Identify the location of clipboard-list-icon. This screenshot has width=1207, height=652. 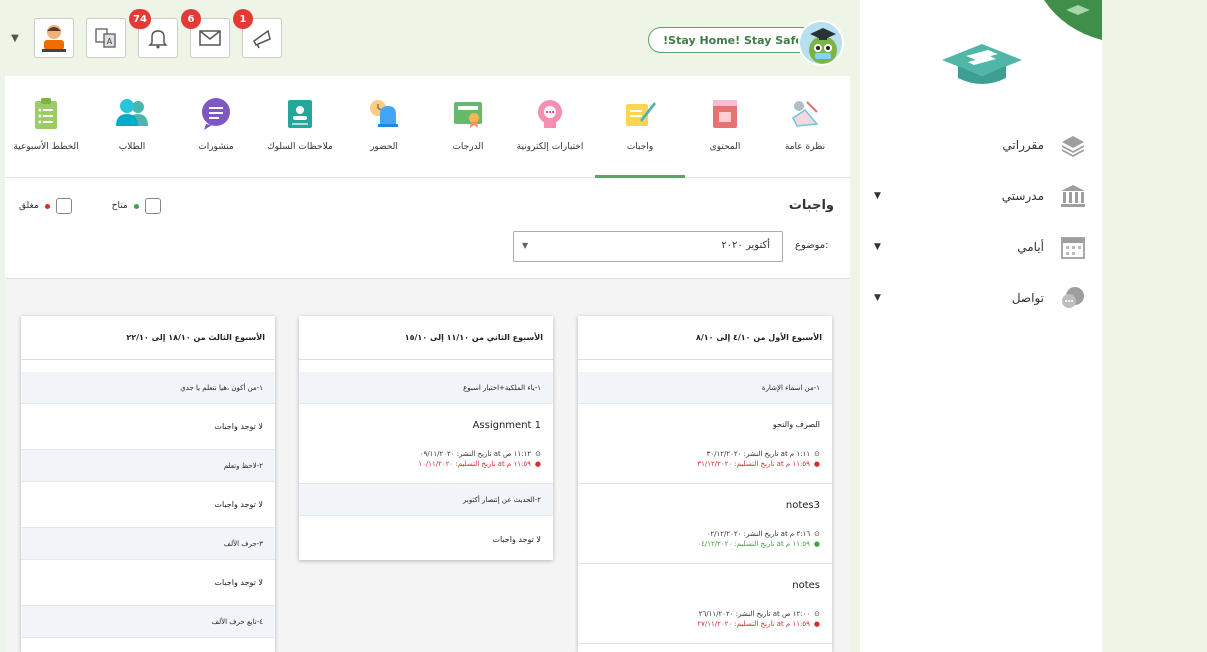
(46, 113).